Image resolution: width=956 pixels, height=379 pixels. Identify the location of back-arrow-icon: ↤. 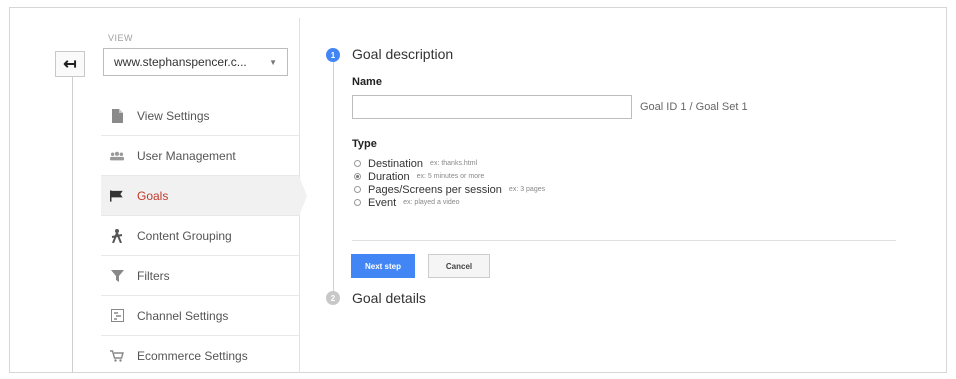
(70, 64).